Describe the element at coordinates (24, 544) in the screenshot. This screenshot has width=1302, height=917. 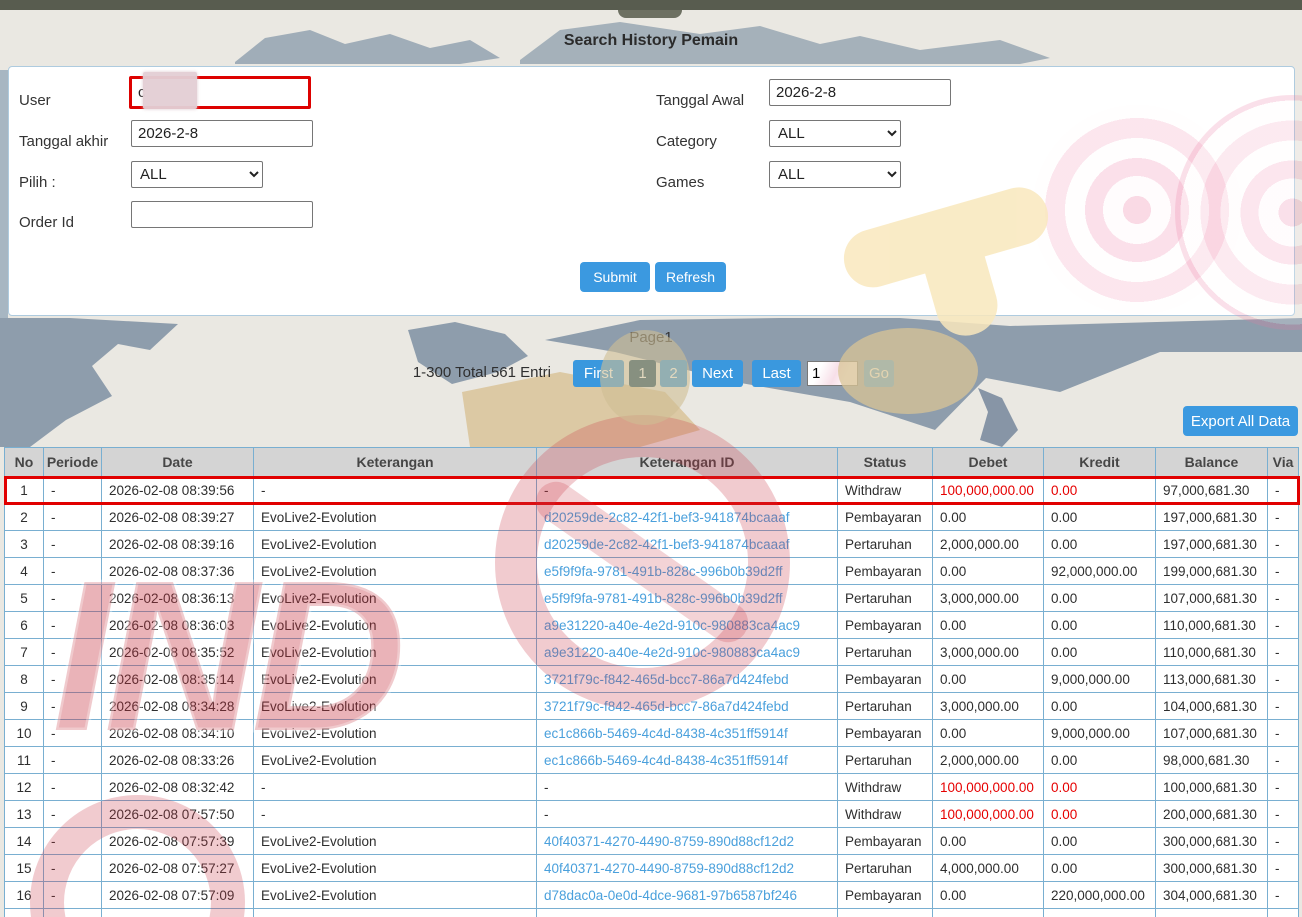
I see `cell-no: 3` at that location.